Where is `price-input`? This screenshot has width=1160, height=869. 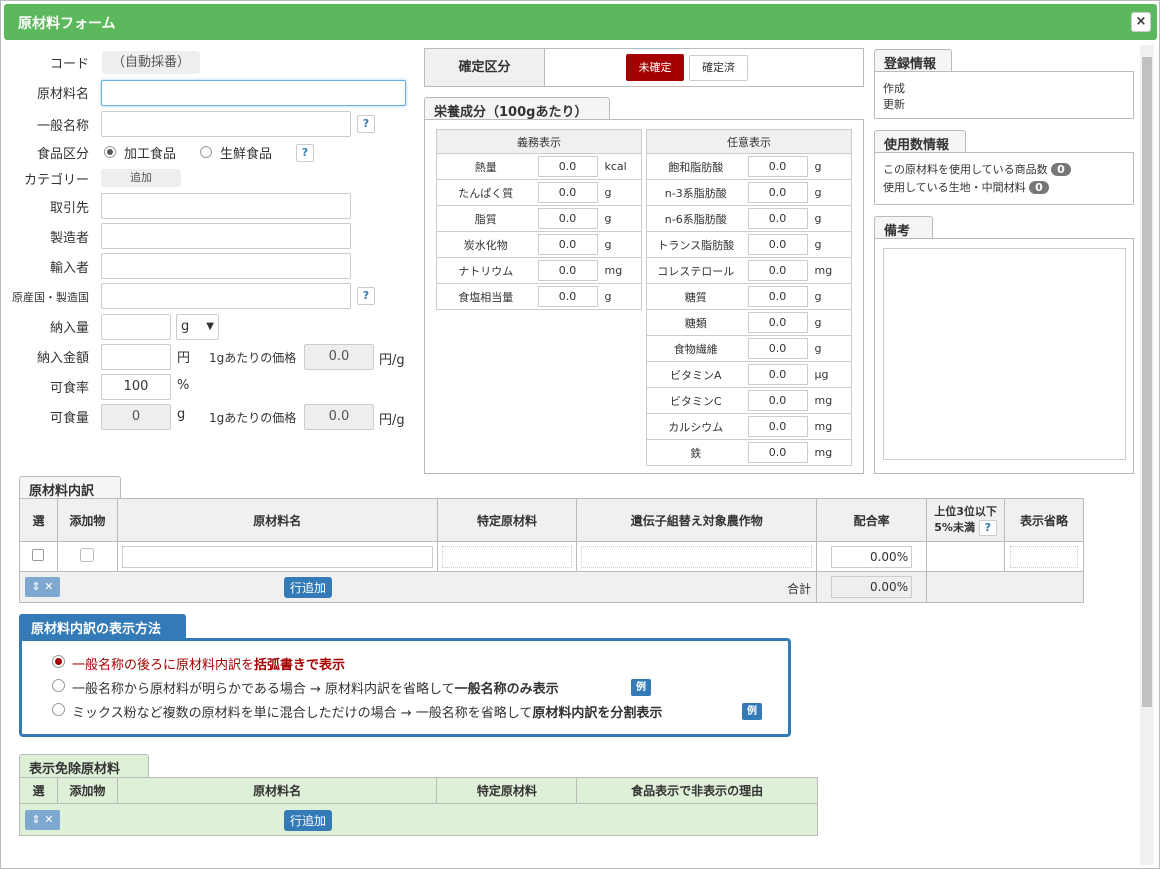 price-input is located at coordinates (136, 357).